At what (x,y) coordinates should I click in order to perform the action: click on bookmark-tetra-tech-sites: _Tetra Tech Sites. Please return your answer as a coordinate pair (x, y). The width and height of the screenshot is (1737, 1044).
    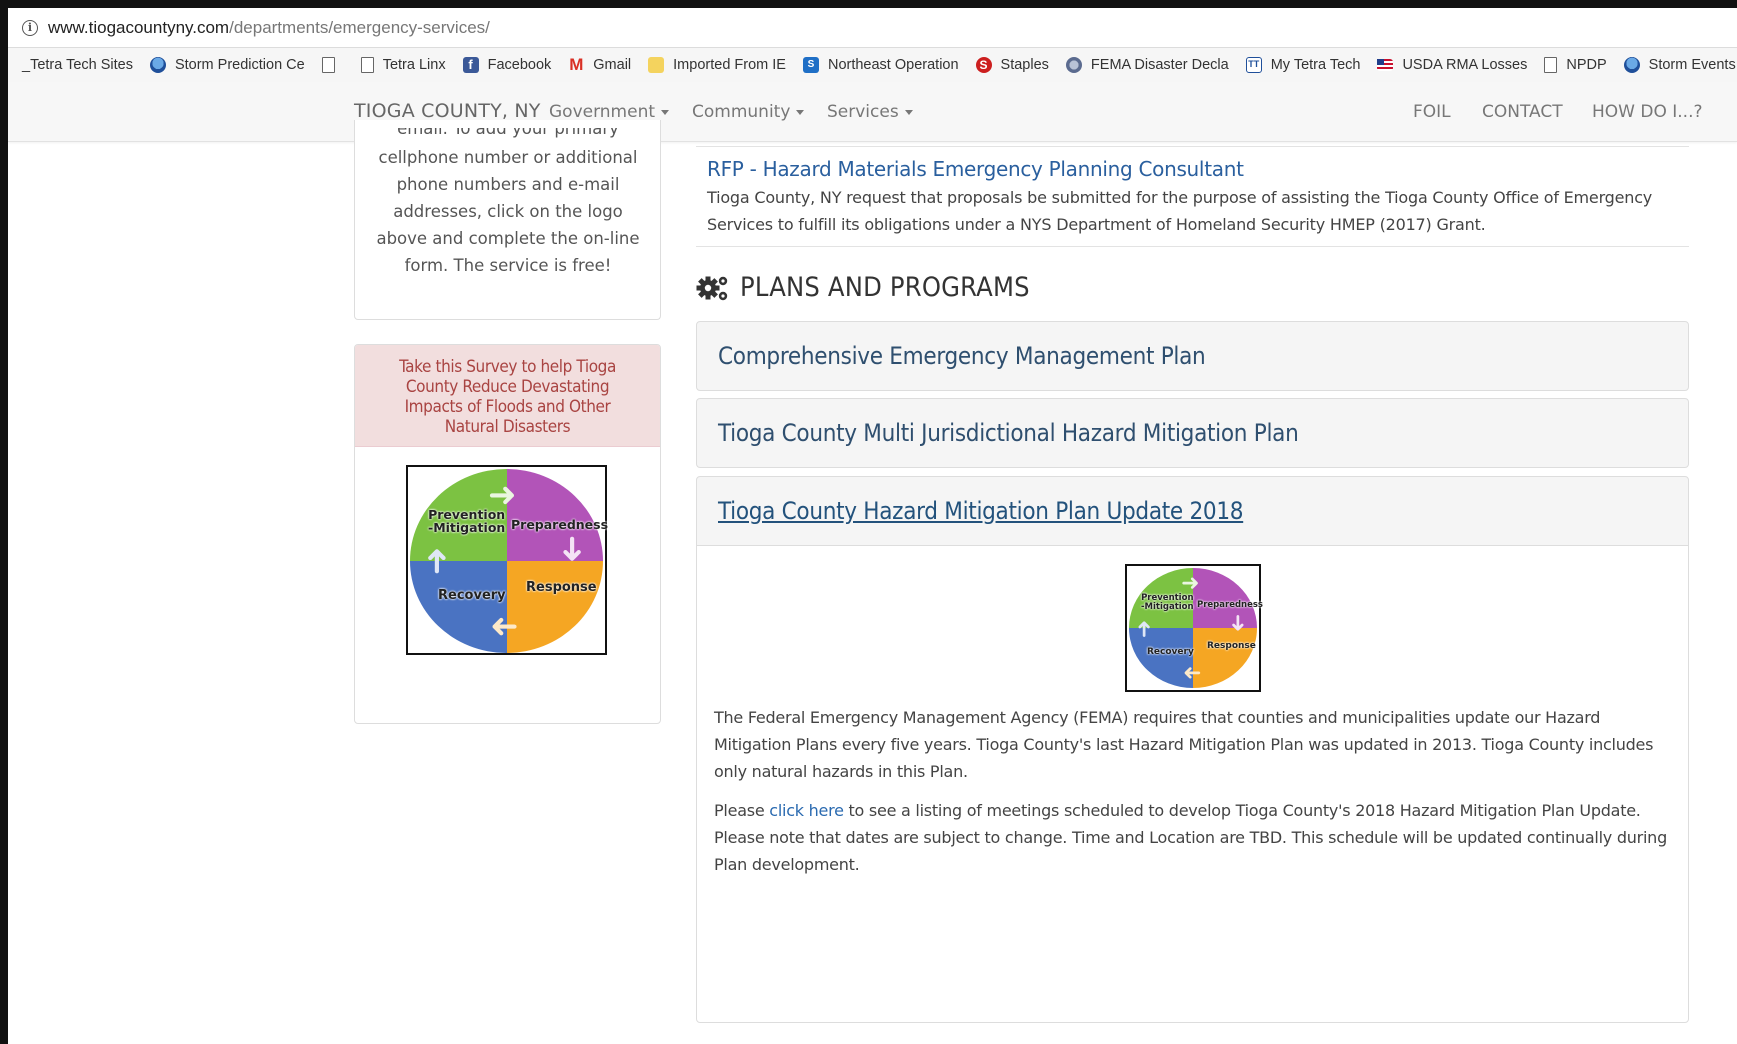
    Looking at the image, I should click on (77, 65).